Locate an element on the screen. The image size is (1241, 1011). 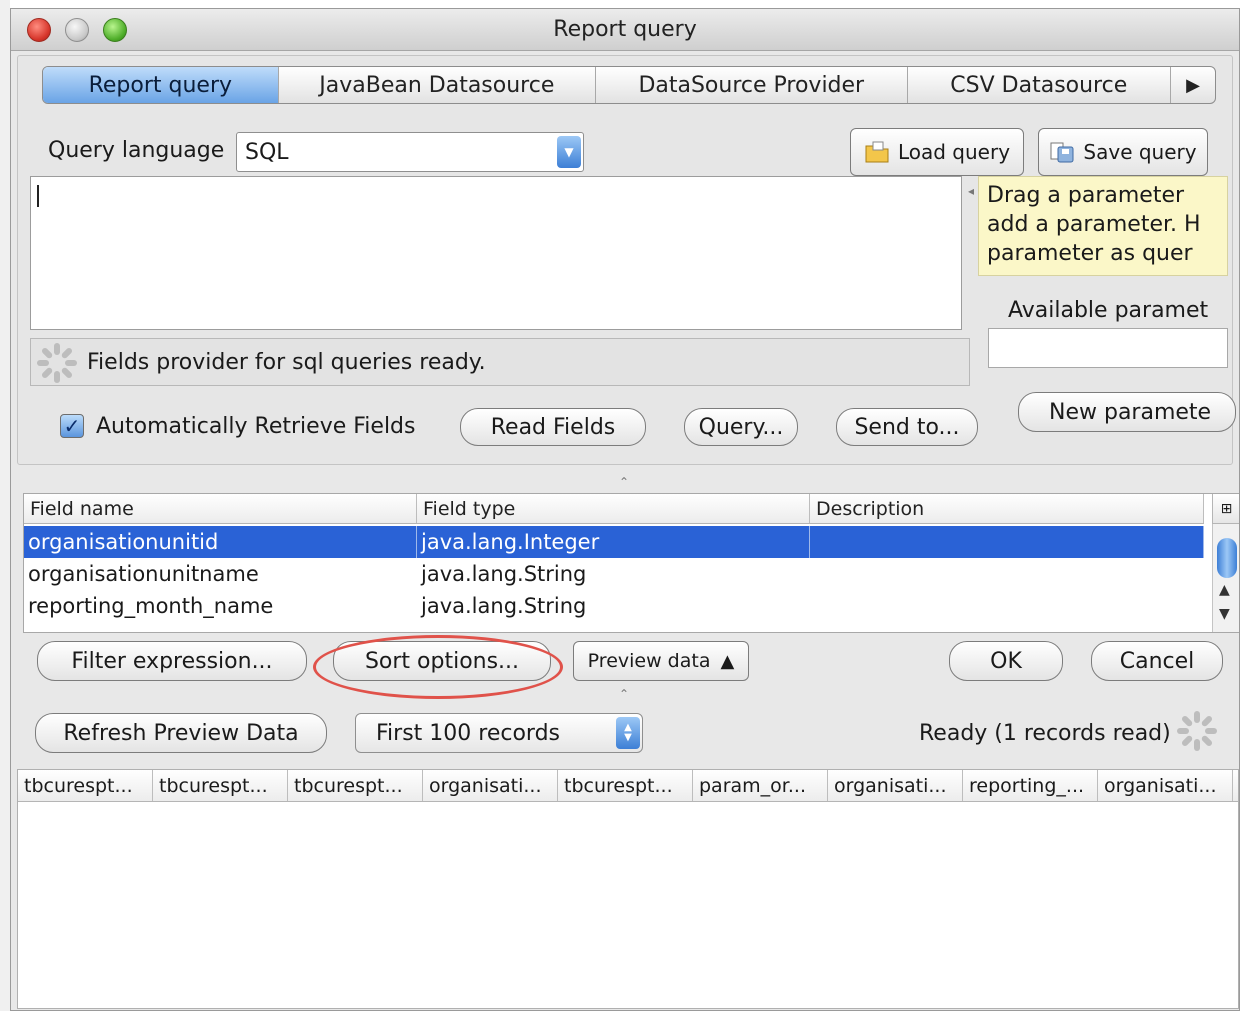
preview-status: Ready (1 records read) is located at coordinates (1045, 733).